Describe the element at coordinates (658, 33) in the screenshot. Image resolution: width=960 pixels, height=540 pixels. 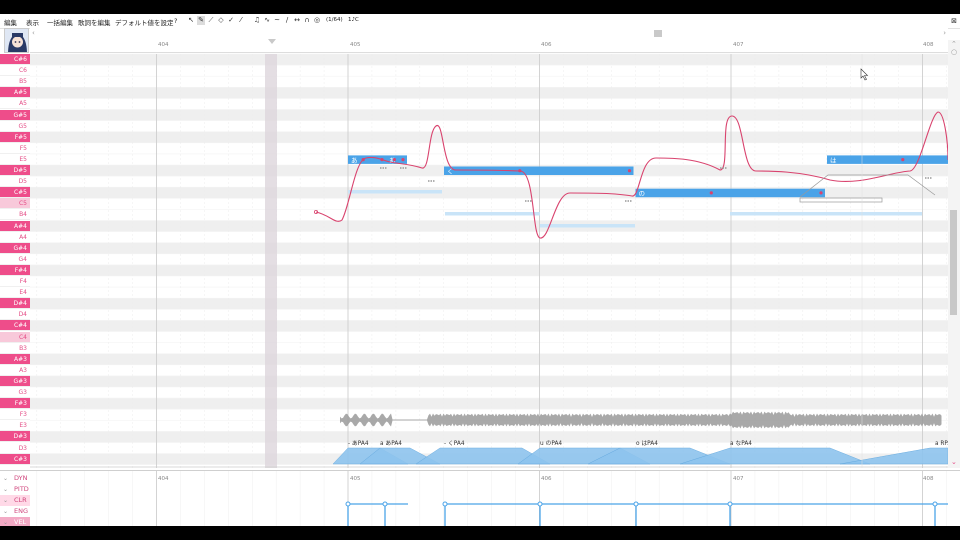
I see `horizontal-scroll-thumb` at that location.